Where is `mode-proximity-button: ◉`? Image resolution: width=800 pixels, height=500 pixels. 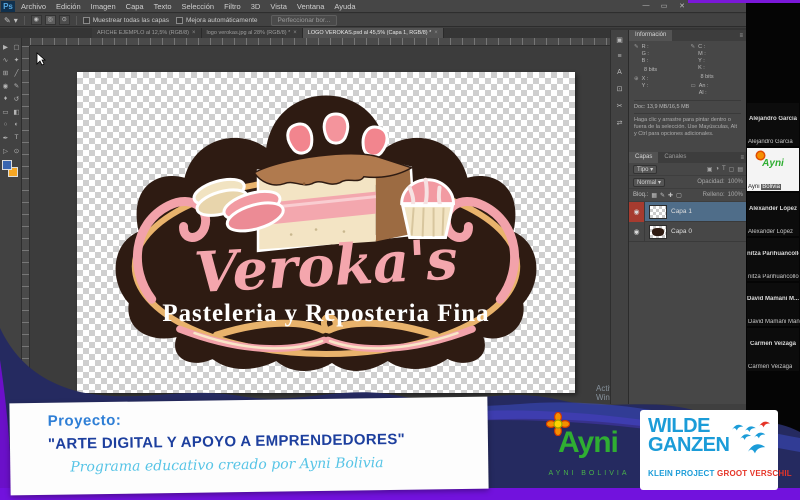 mode-proximity-button: ◉ is located at coordinates (36, 20).